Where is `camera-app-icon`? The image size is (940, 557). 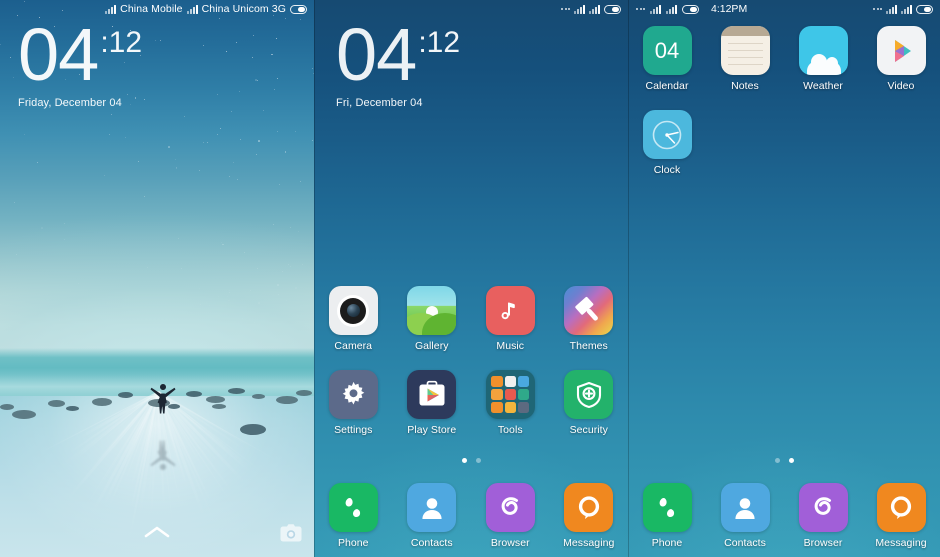
camera-app-icon is located at coordinates (353, 310).